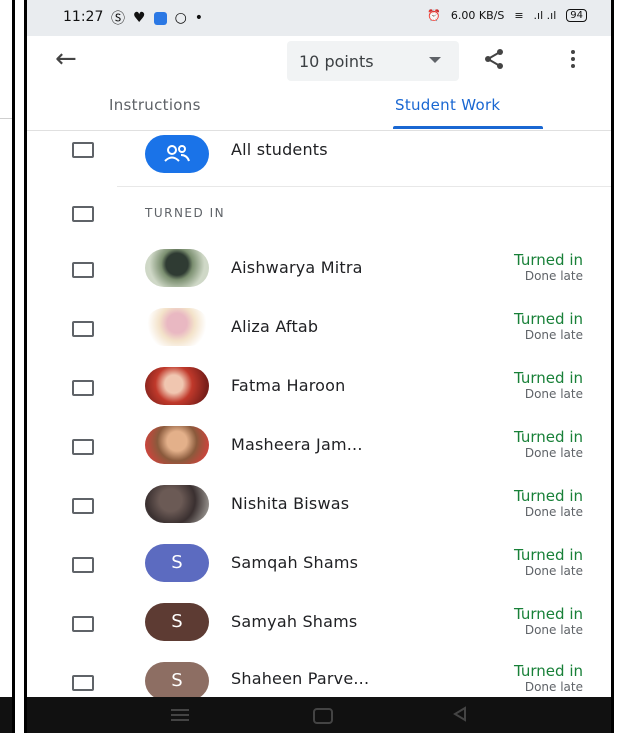 The width and height of the screenshot is (620, 733). I want to click on battery-level: 94, so click(576, 15).